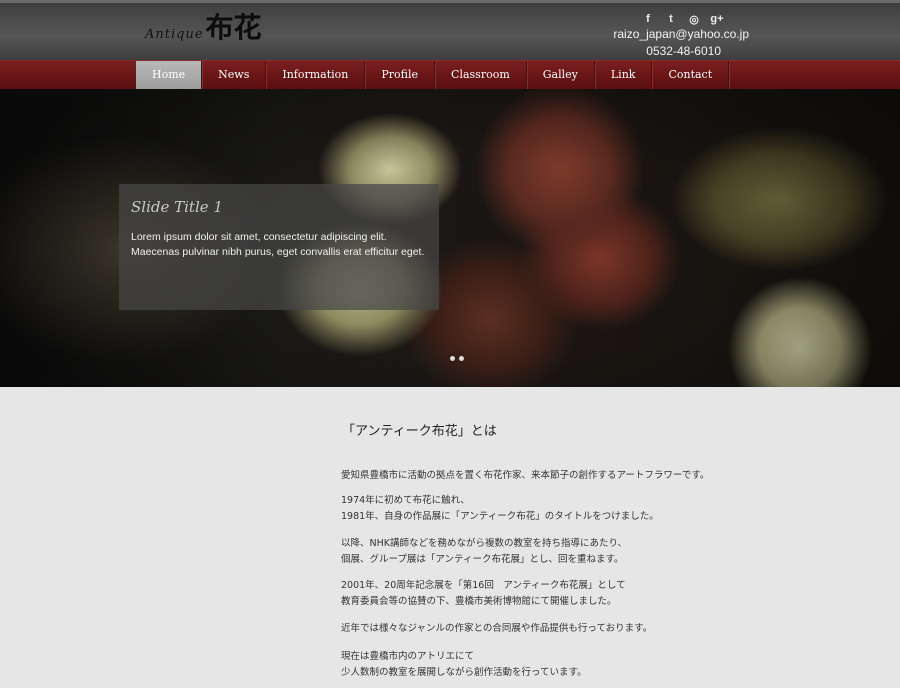 Image resolution: width=900 pixels, height=688 pixels. What do you see at coordinates (169, 75) in the screenshot?
I see `nav-item-home: Home` at bounding box center [169, 75].